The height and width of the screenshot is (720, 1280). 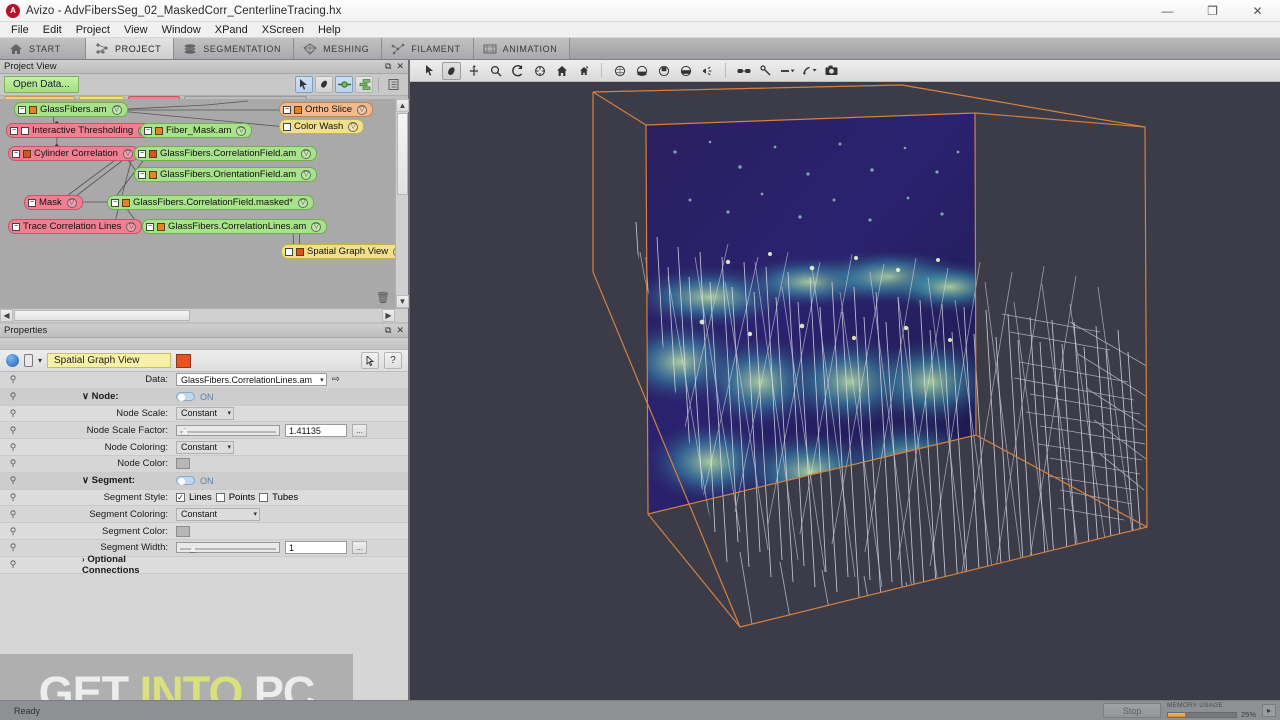 I want to click on pointer-icon, so click(x=370, y=360).